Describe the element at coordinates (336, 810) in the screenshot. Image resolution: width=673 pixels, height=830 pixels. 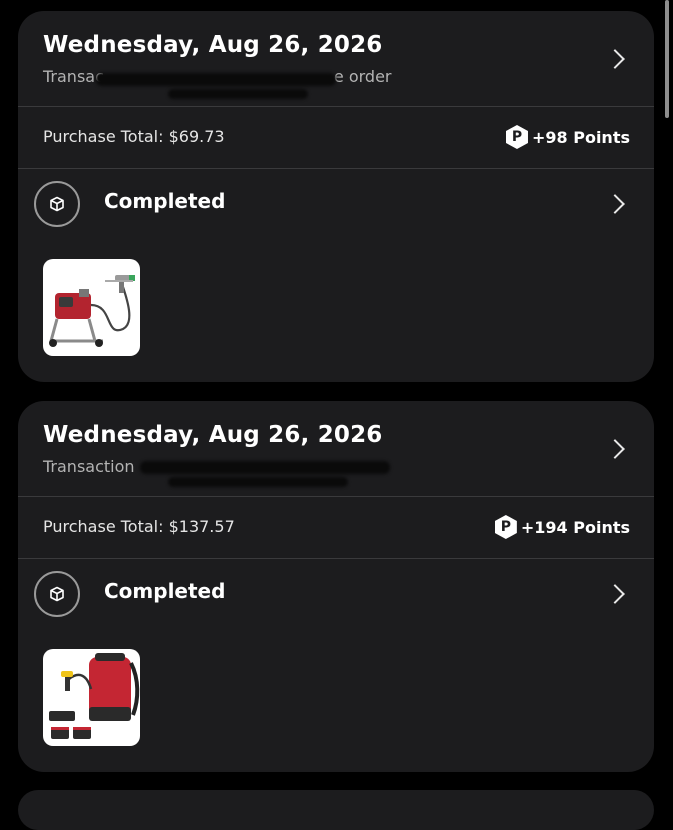
I see `order-card` at that location.